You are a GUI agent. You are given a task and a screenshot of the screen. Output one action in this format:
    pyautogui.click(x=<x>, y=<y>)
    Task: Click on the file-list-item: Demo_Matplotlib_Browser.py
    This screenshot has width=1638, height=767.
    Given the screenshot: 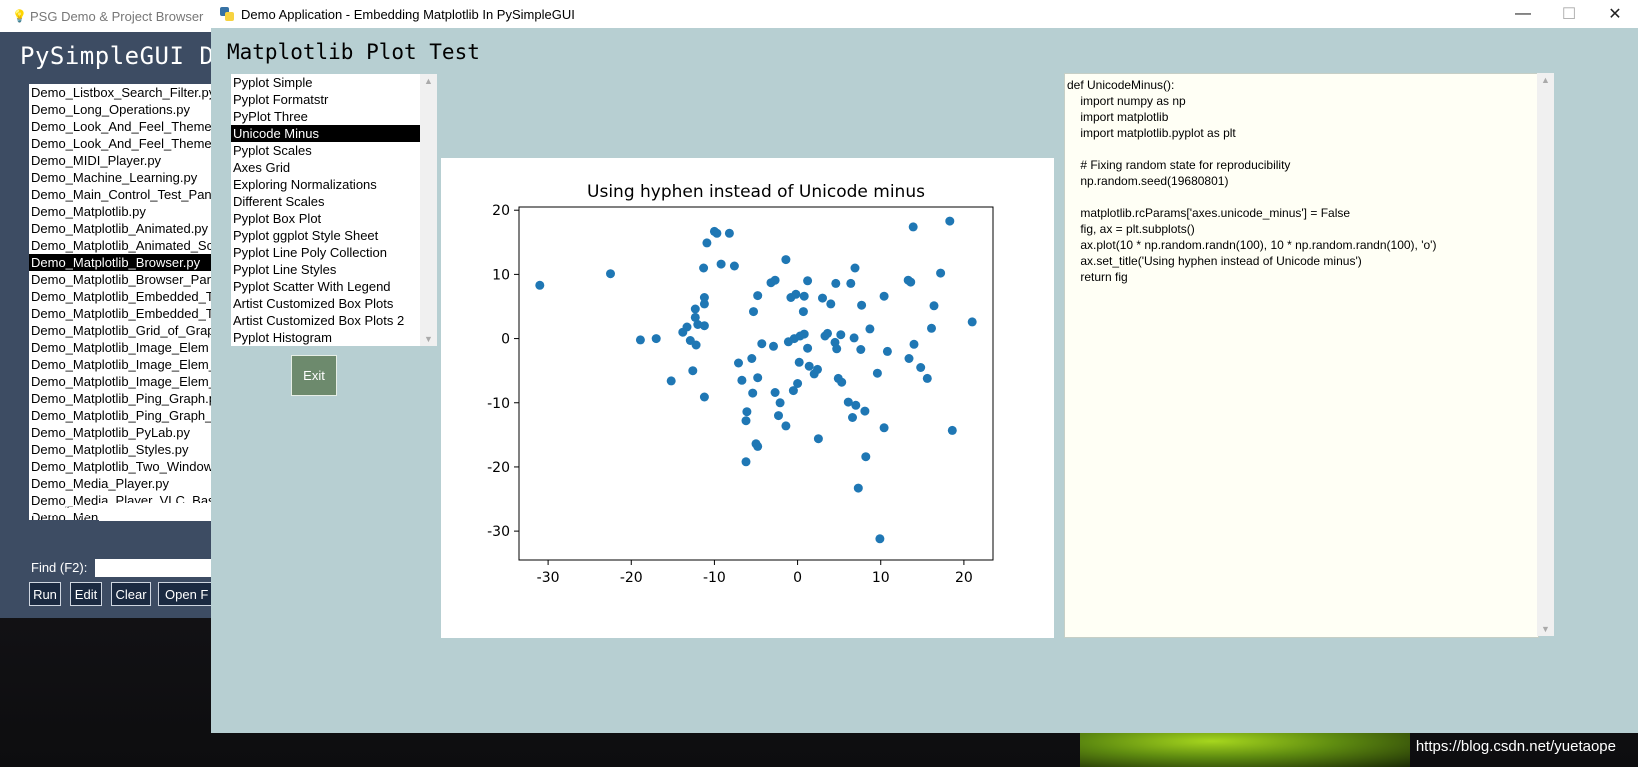 What is the action you would take?
    pyautogui.click(x=121, y=262)
    